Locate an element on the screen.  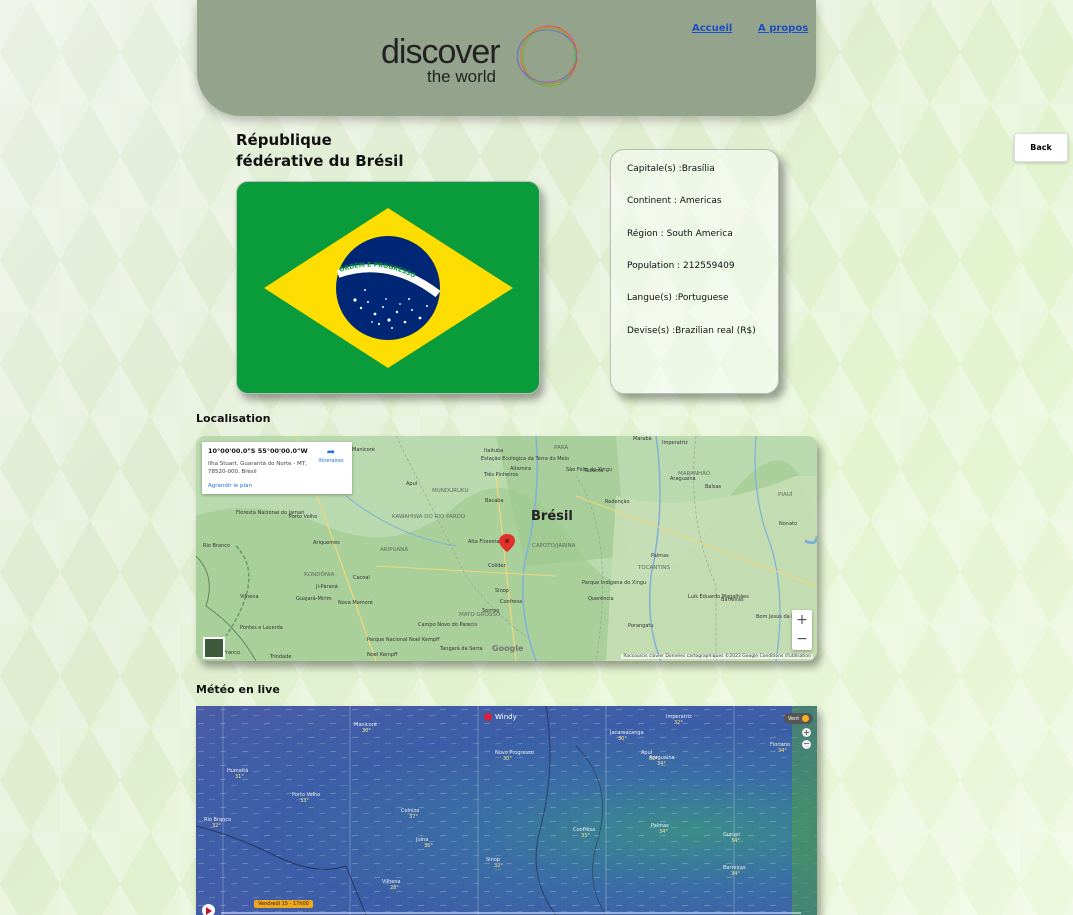
info-currency: Devise(s) :Brazilian real (R$) is located at coordinates (691, 331).